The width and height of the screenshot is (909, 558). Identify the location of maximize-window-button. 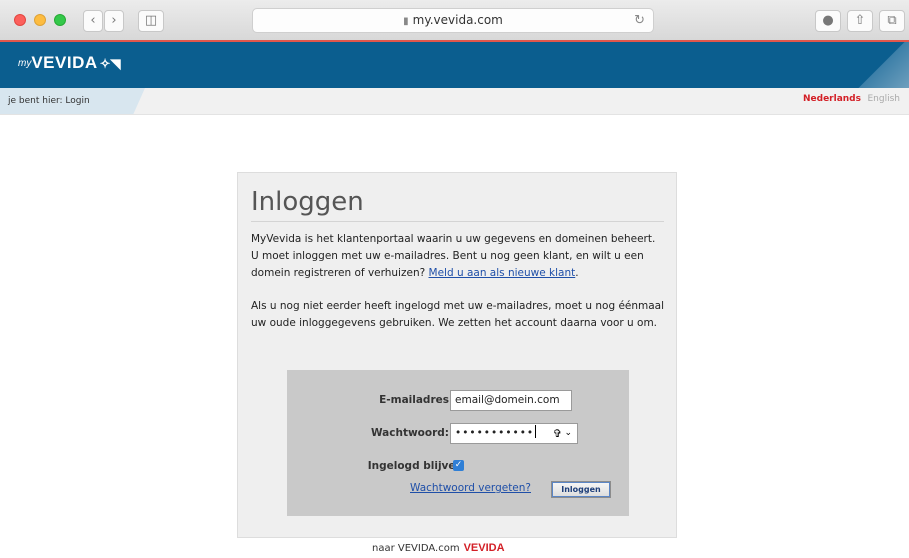
(60, 20).